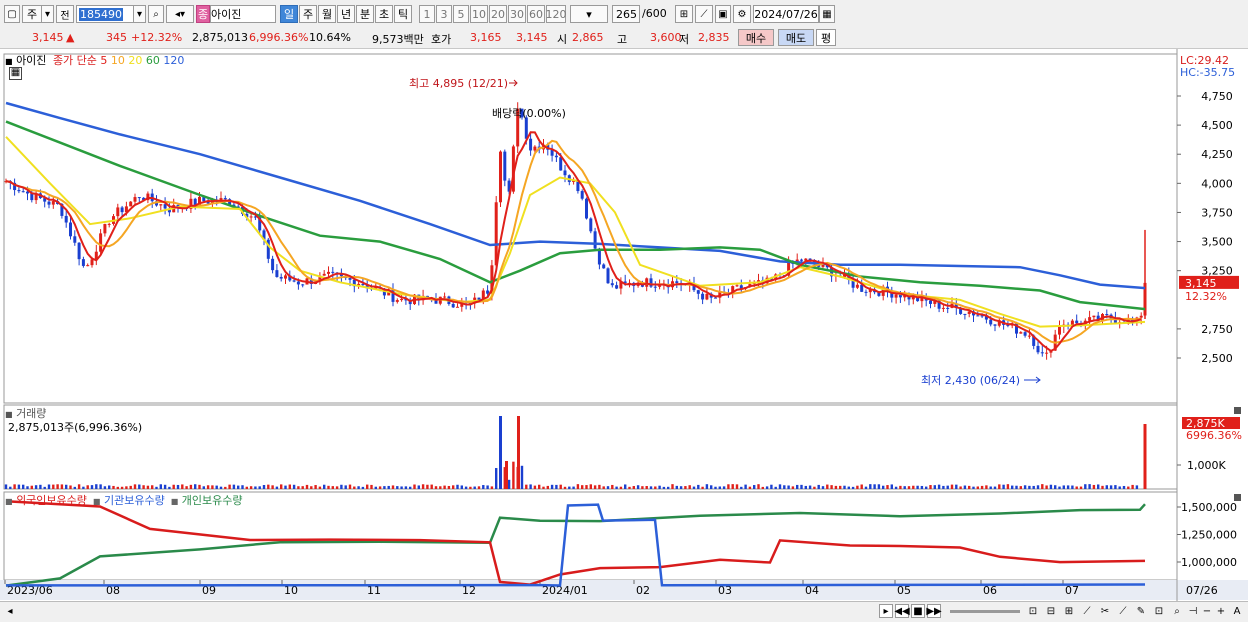  I want to click on search-icon: ⌕, so click(156, 14).